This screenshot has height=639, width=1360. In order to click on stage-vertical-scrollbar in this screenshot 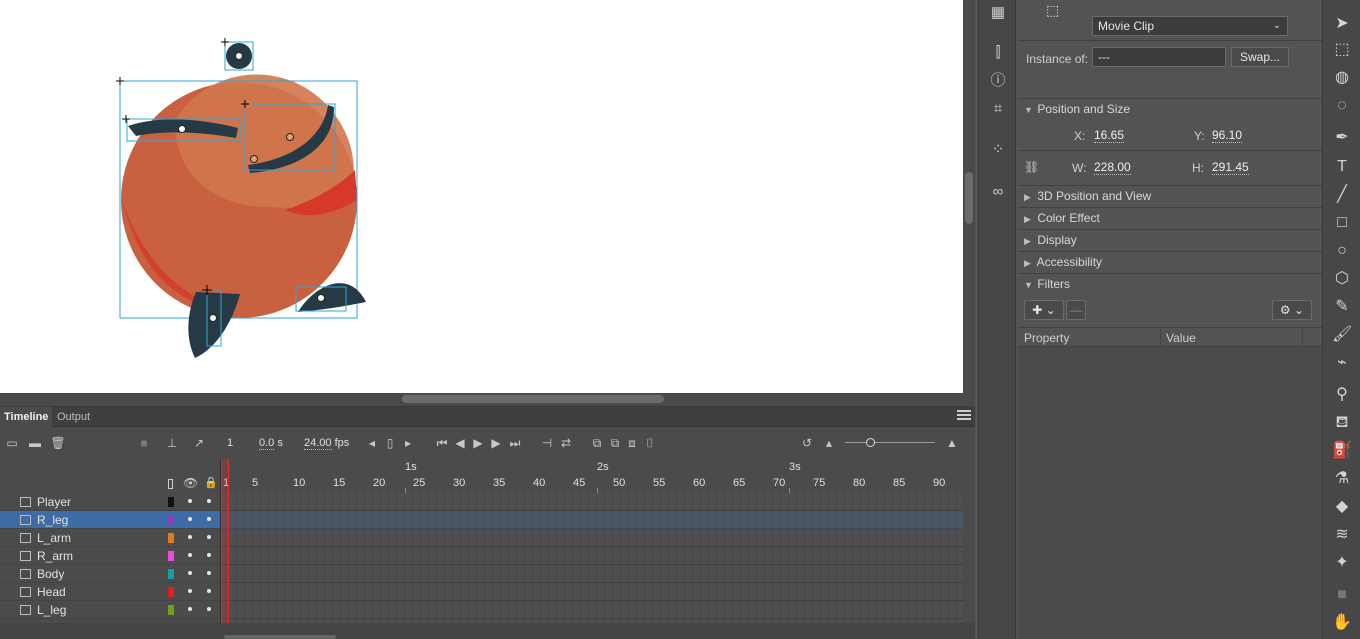, I will do `click(969, 196)`.